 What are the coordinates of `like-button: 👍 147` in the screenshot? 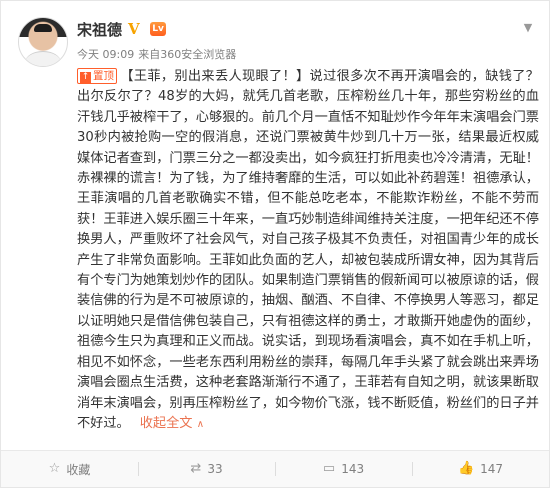 It's located at (480, 469).